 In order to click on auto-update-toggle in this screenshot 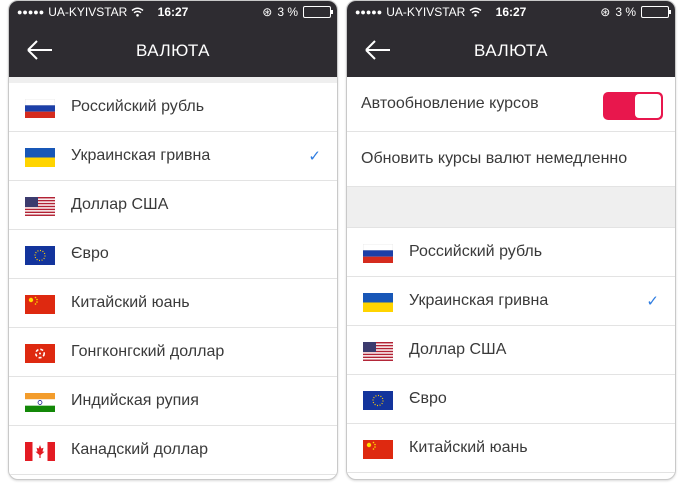, I will do `click(633, 106)`.